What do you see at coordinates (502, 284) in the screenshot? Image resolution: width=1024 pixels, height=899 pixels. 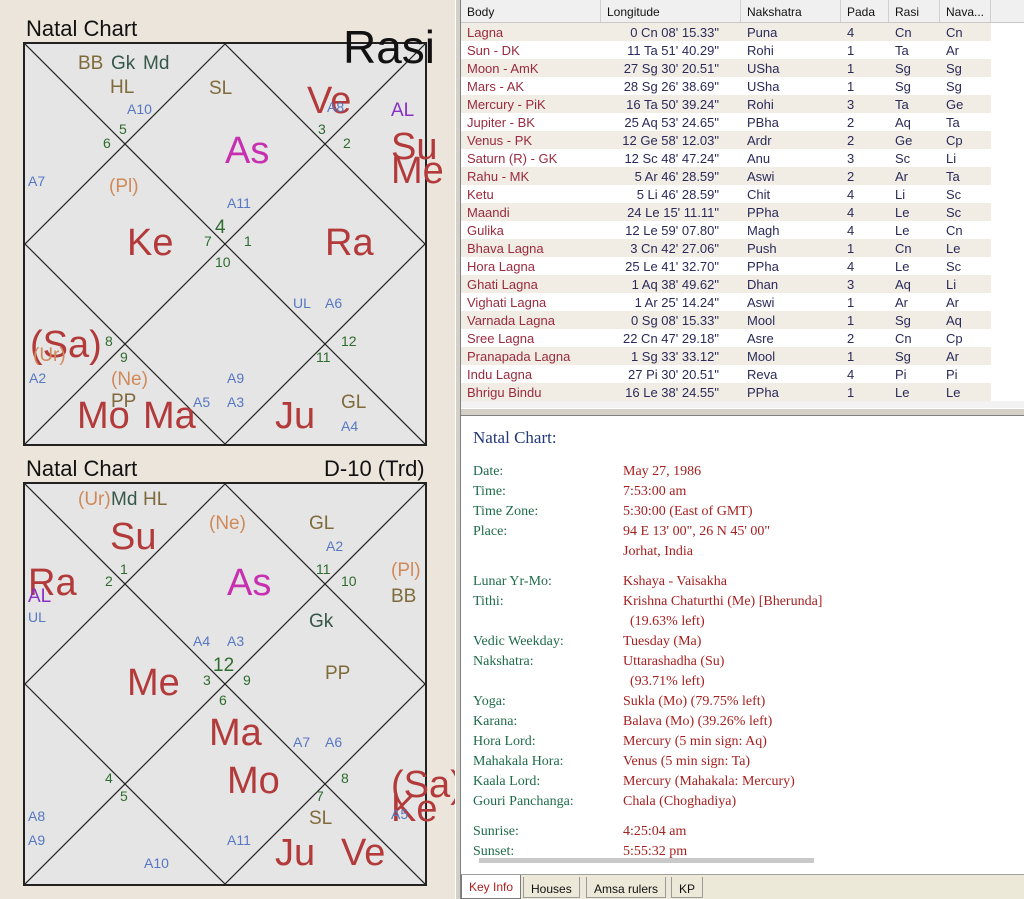 I see `table-cell: Ghati Lagna` at bounding box center [502, 284].